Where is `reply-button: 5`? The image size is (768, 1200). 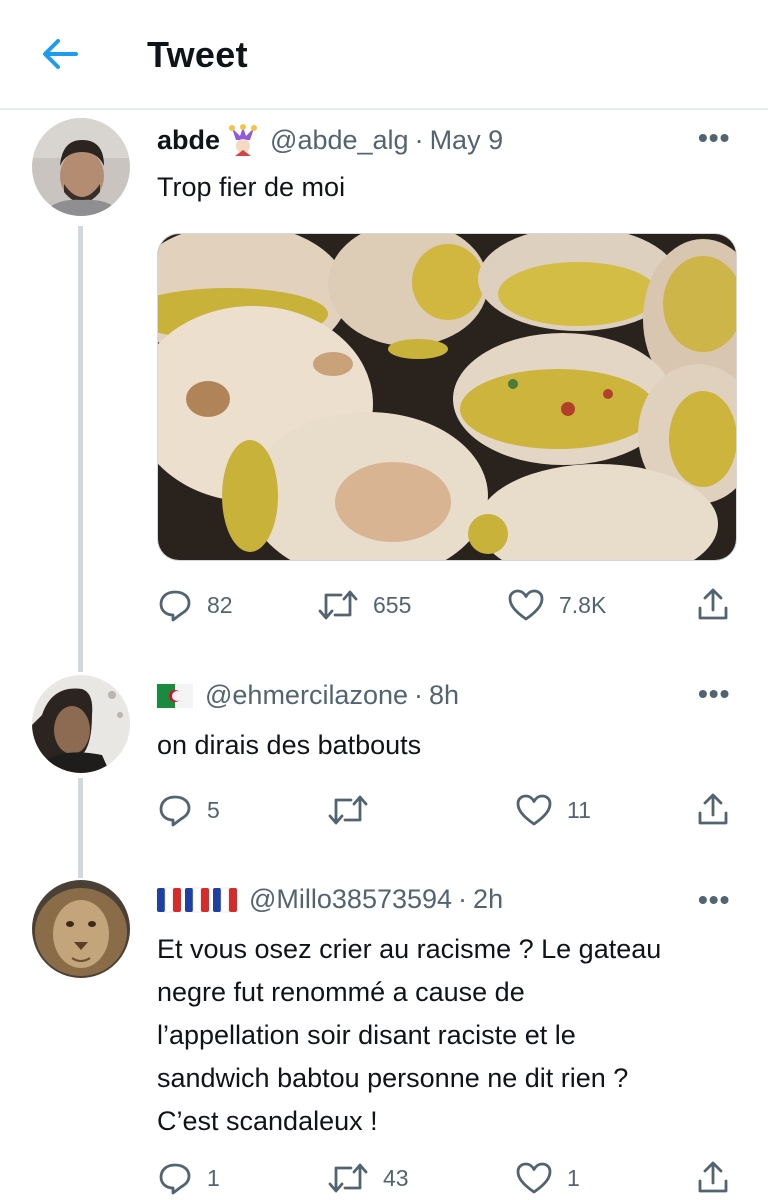 reply-button: 5 is located at coordinates (188, 810).